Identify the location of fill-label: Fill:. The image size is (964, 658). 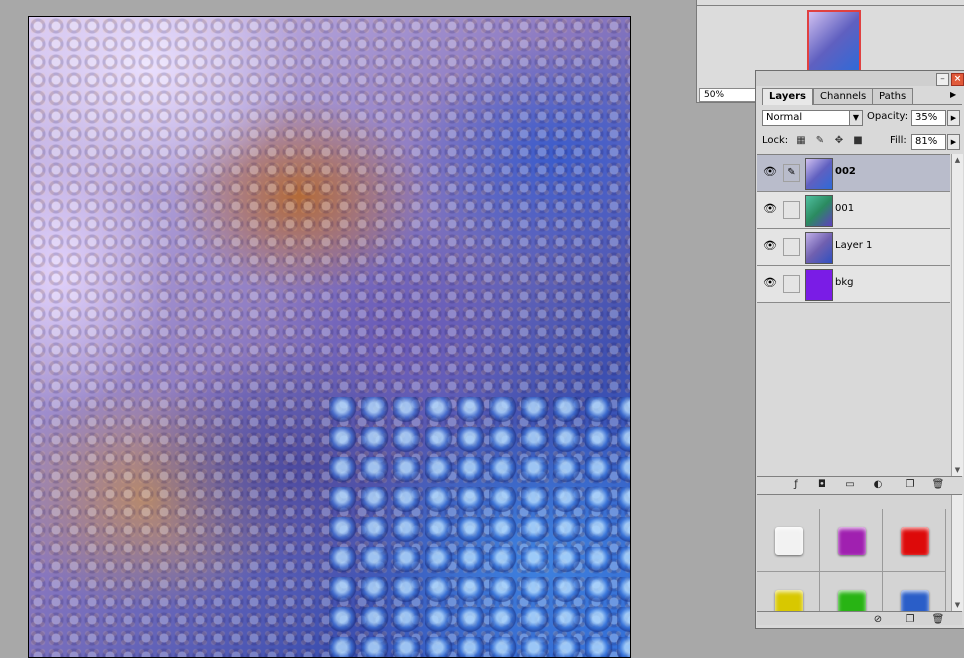
(898, 140).